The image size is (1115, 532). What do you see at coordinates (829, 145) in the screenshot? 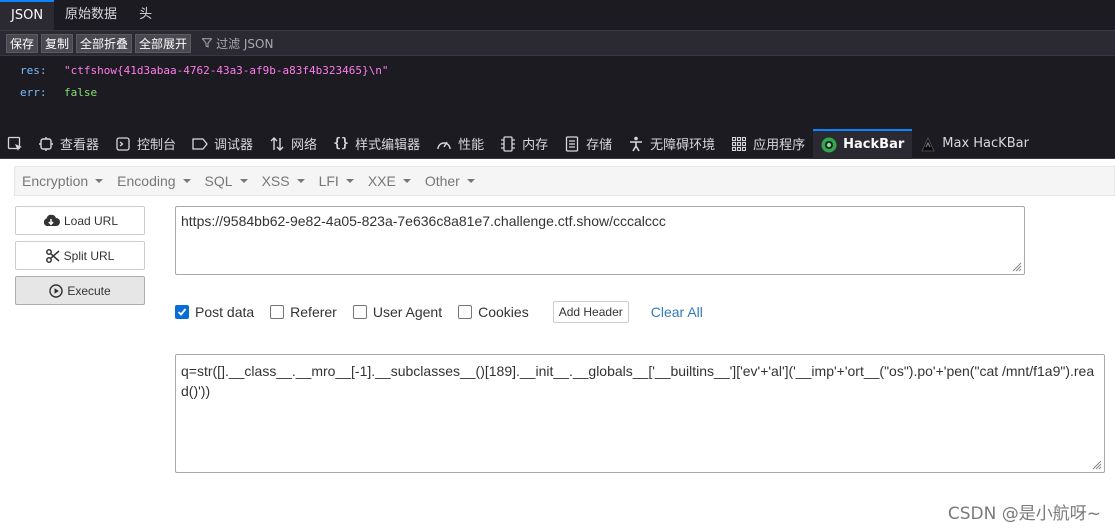
I see `hackbar-icon` at bounding box center [829, 145].